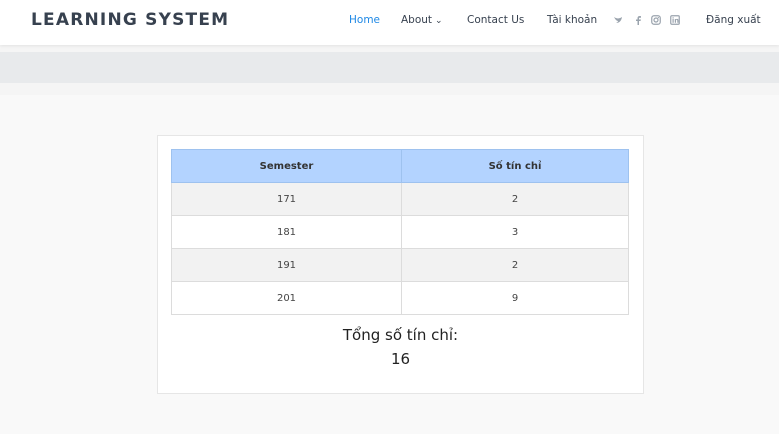 This screenshot has height=434, width=779. Describe the element at coordinates (515, 298) in the screenshot. I see `cell-credits: 9` at that location.